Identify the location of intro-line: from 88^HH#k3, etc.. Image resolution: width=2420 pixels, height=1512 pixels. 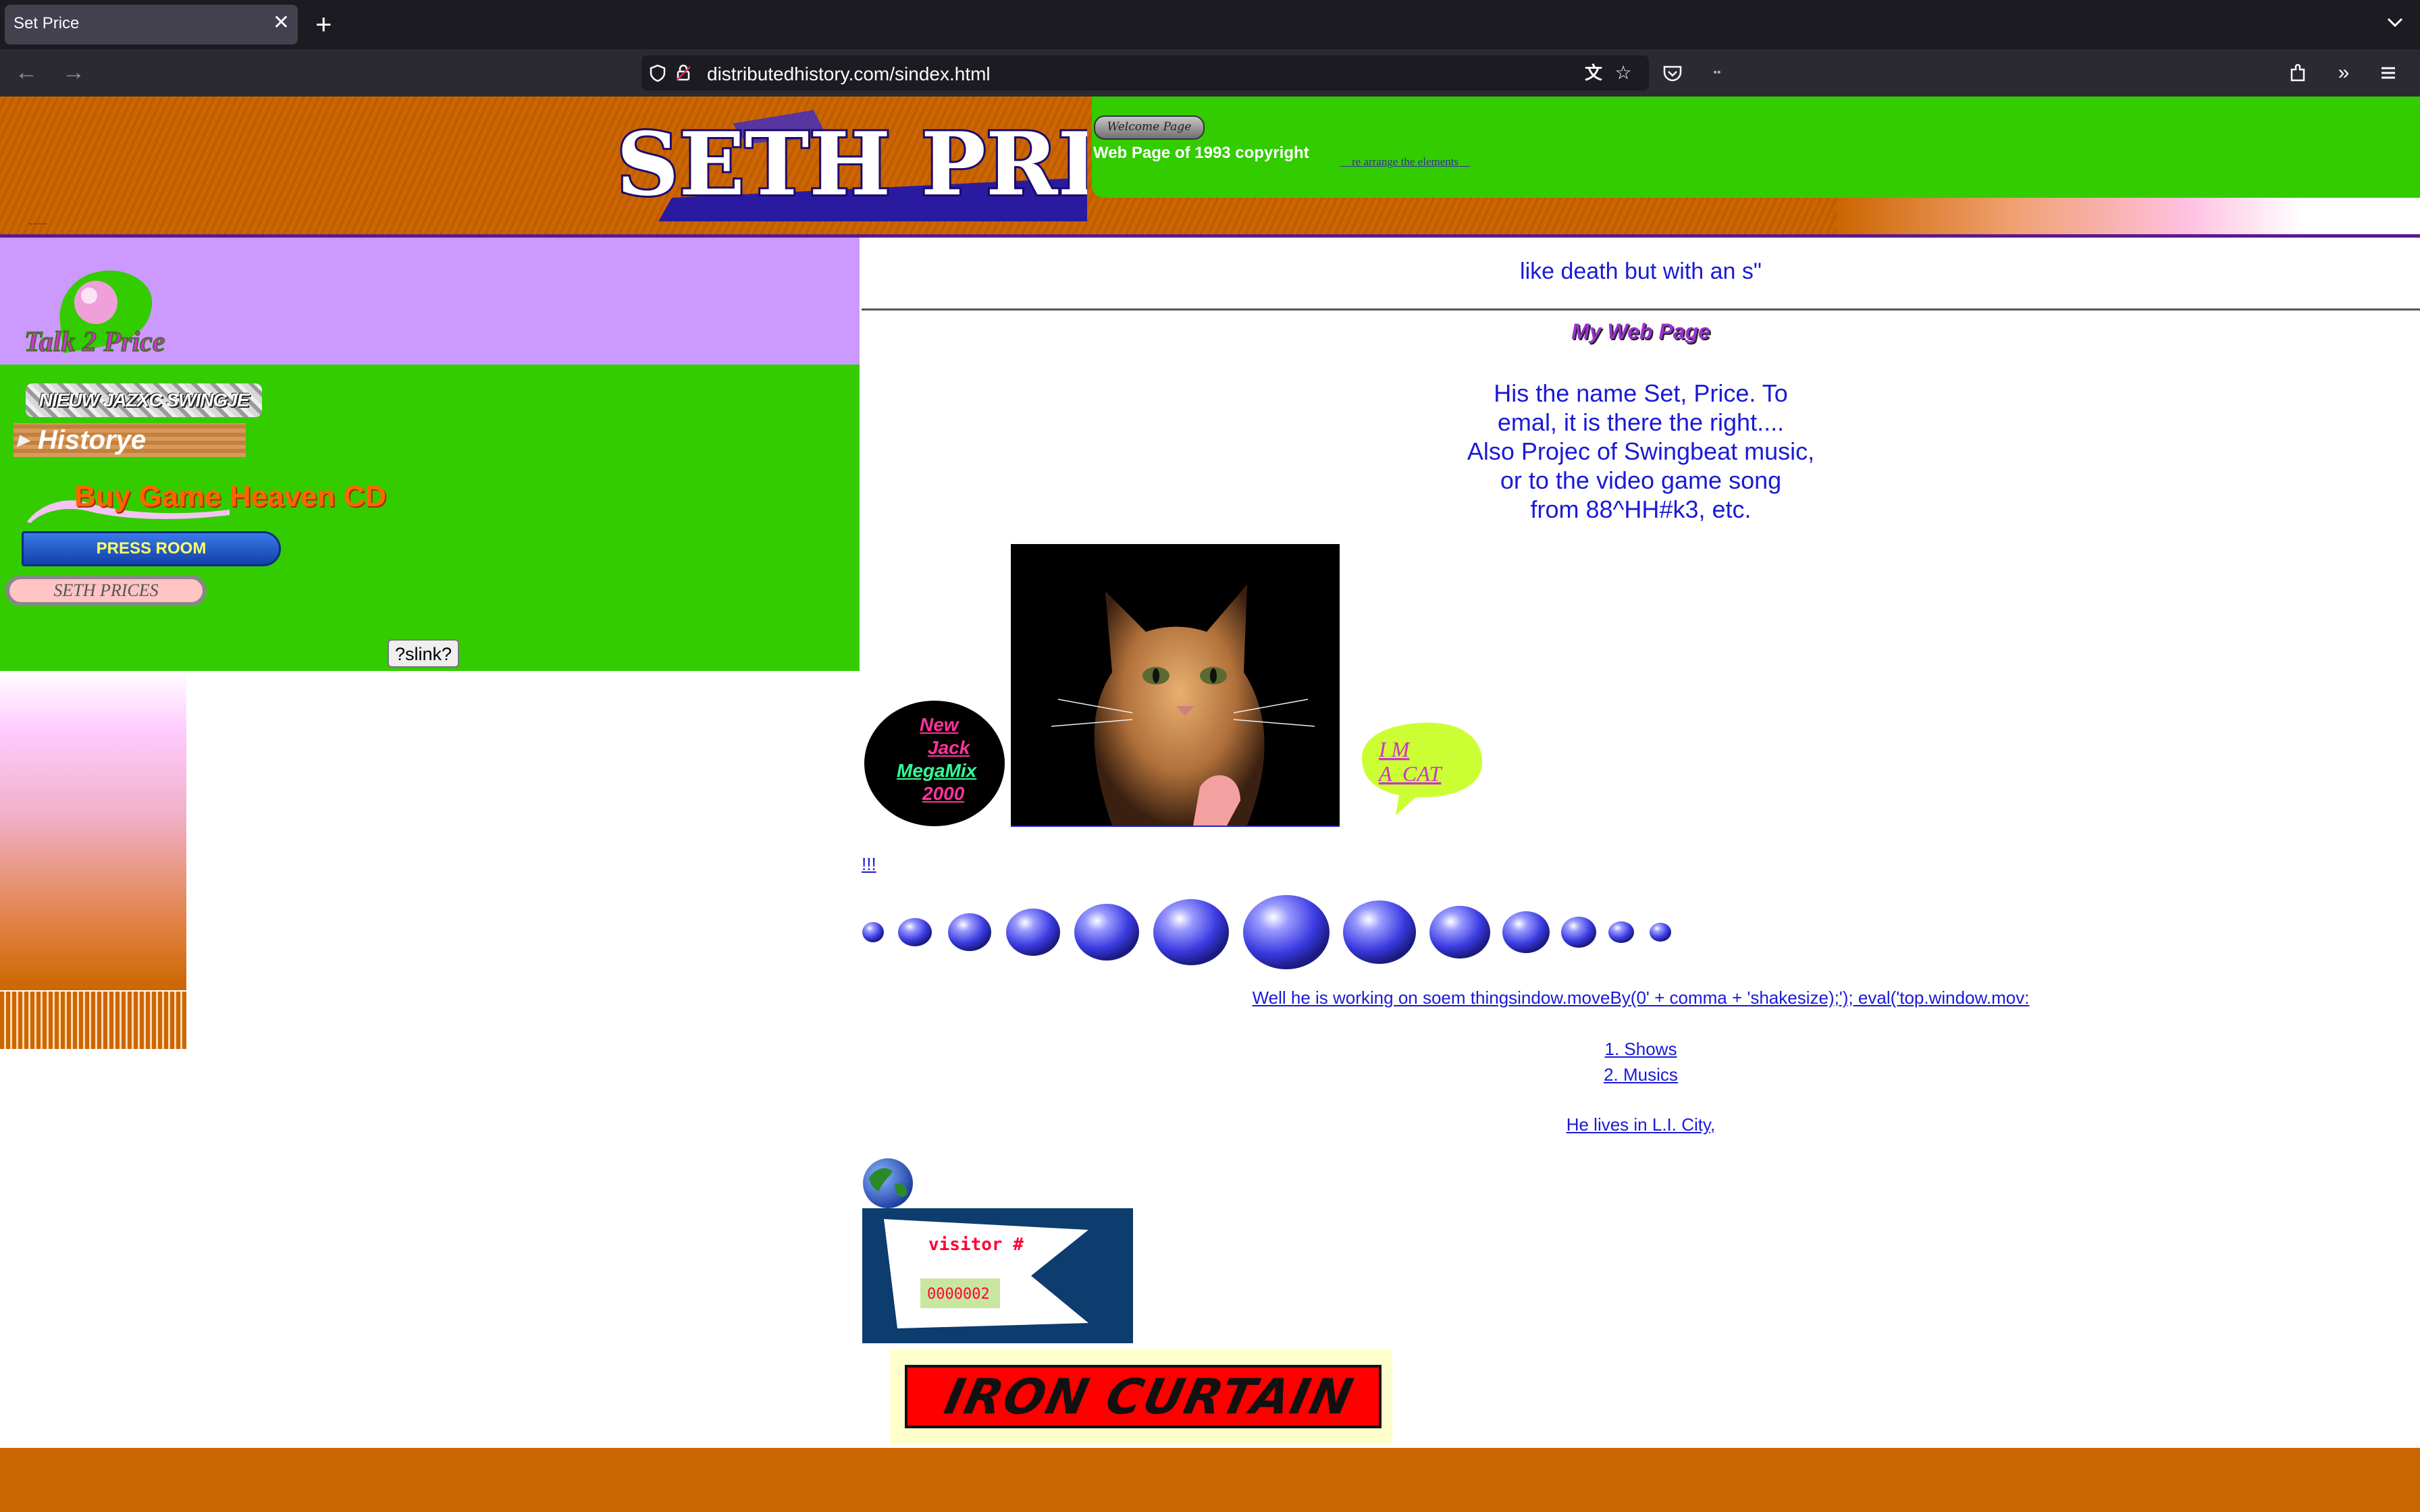
(1641, 509).